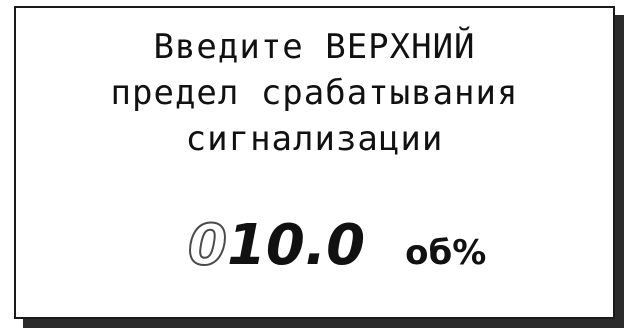 The height and width of the screenshot is (334, 639). I want to click on prompt-line-3: сигнализации, so click(314, 139).